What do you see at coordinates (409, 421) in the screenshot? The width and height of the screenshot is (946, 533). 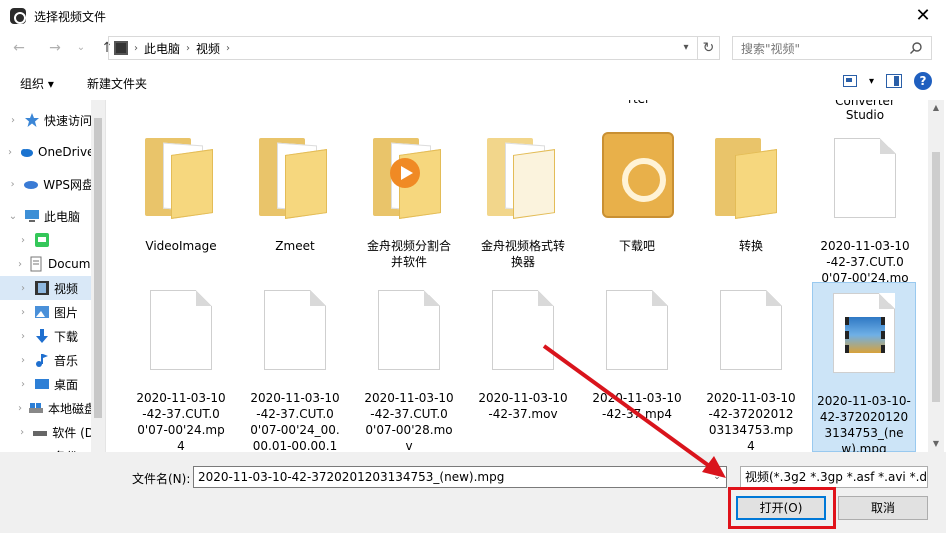 I see `item-label: 2020-11-03-10-42-37.CUT.00'07-00'28.mov` at bounding box center [409, 421].